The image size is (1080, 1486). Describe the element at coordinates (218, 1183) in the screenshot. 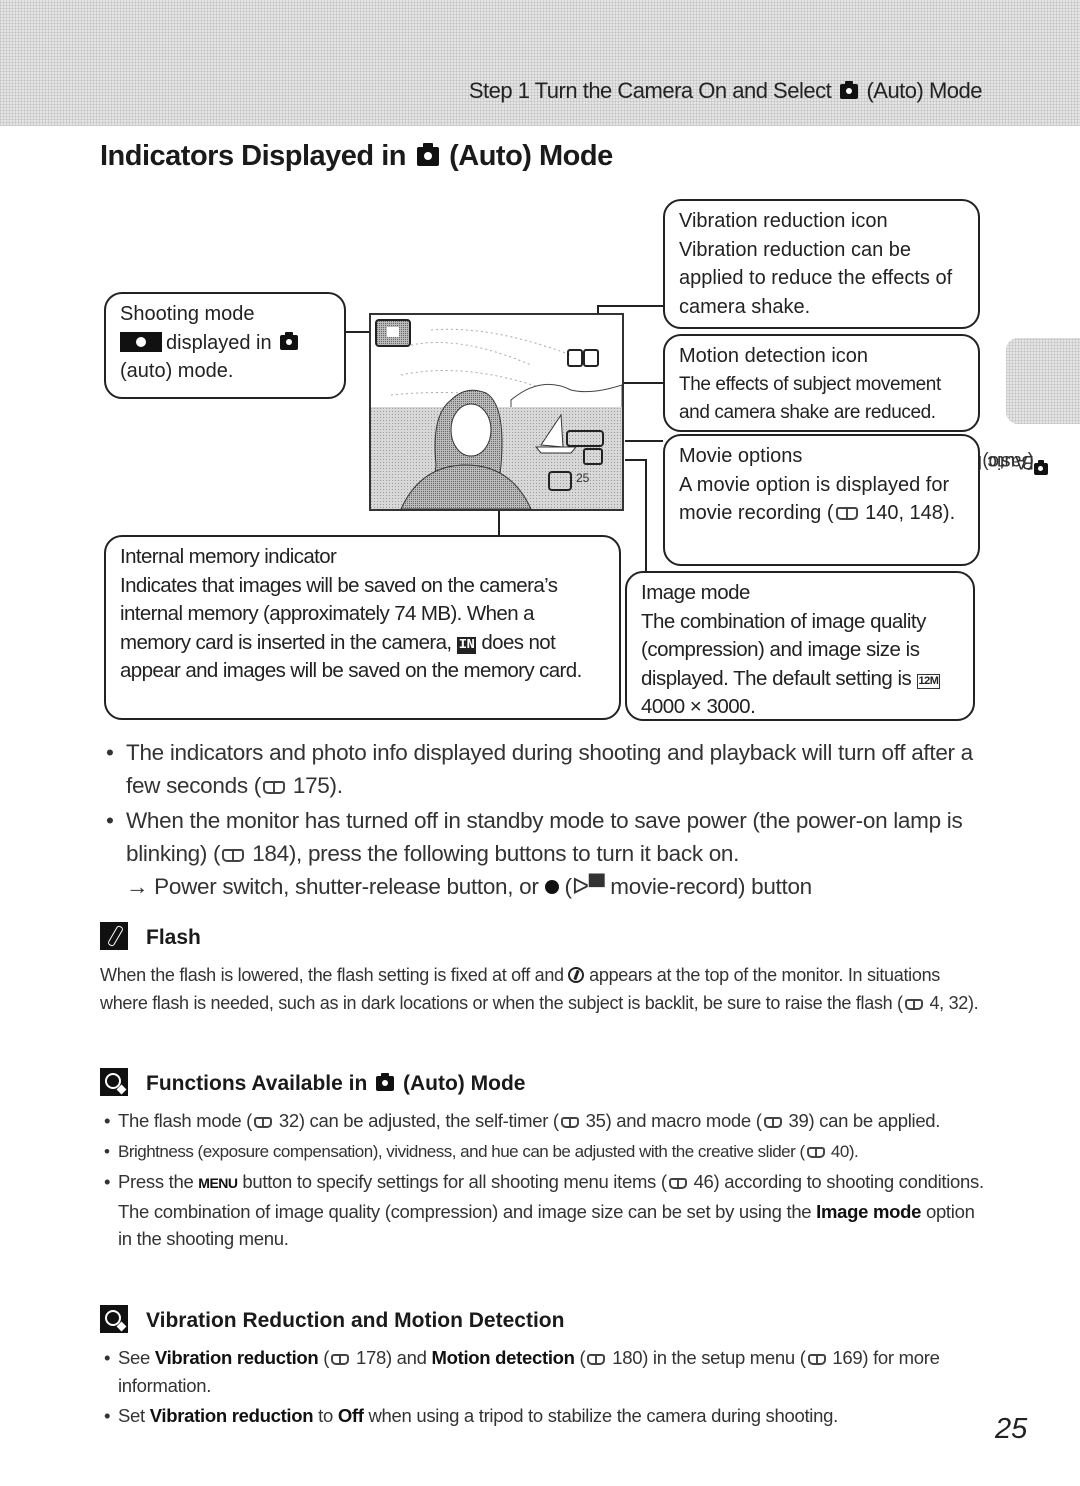

I see `menu-button-glyph: MENU` at that location.